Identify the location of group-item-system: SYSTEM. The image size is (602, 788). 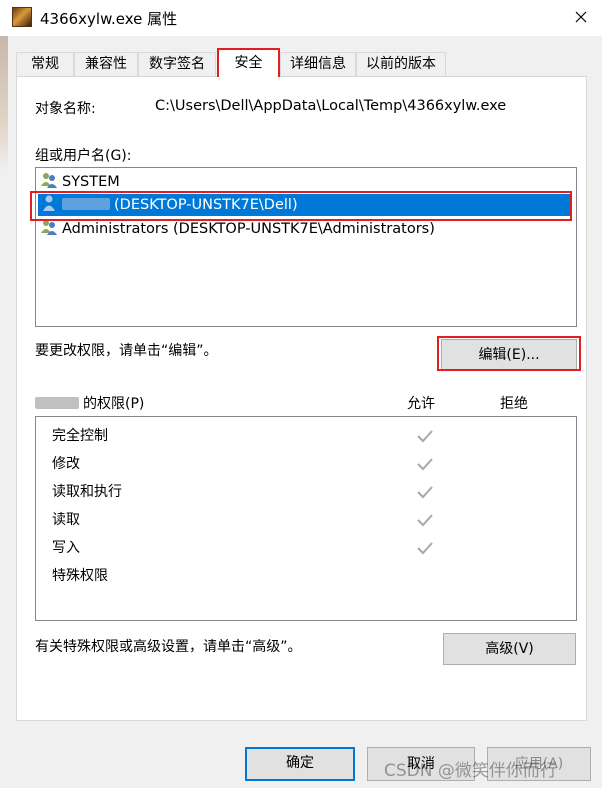
(80, 182).